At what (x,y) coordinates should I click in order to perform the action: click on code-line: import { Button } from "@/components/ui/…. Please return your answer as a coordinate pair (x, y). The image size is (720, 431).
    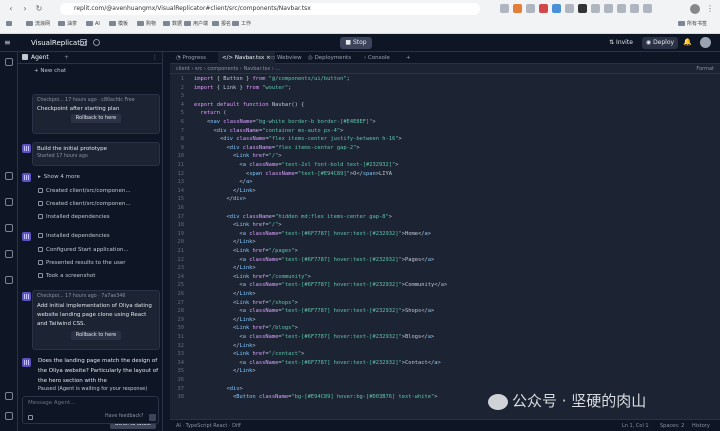
    Looking at the image, I should click on (272, 79).